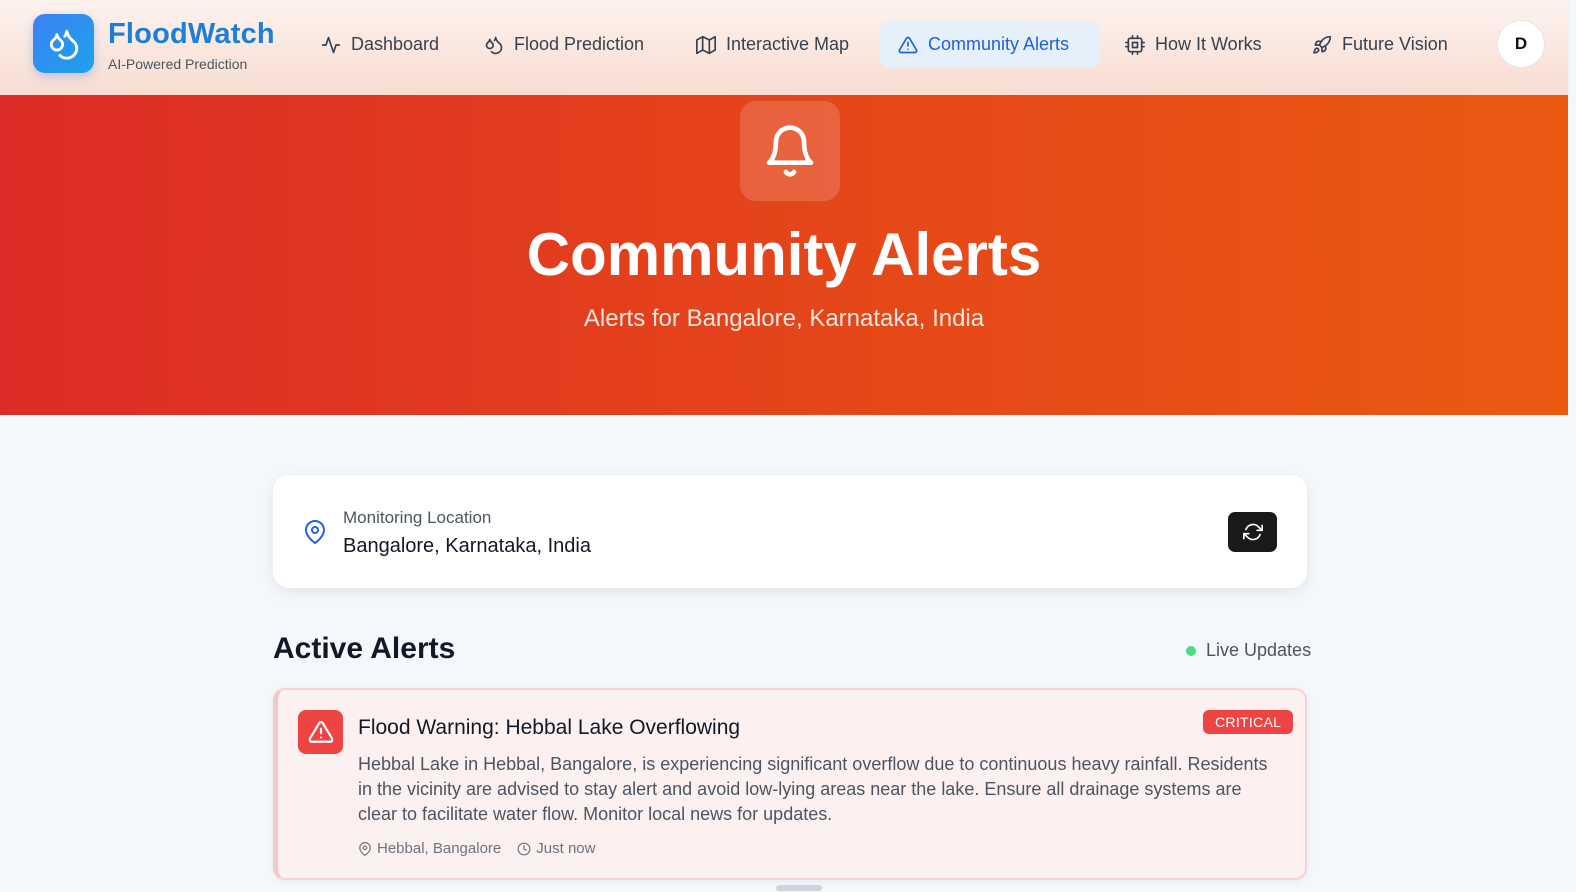  I want to click on nav-how-it-works: How It Works, so click(1193, 44).